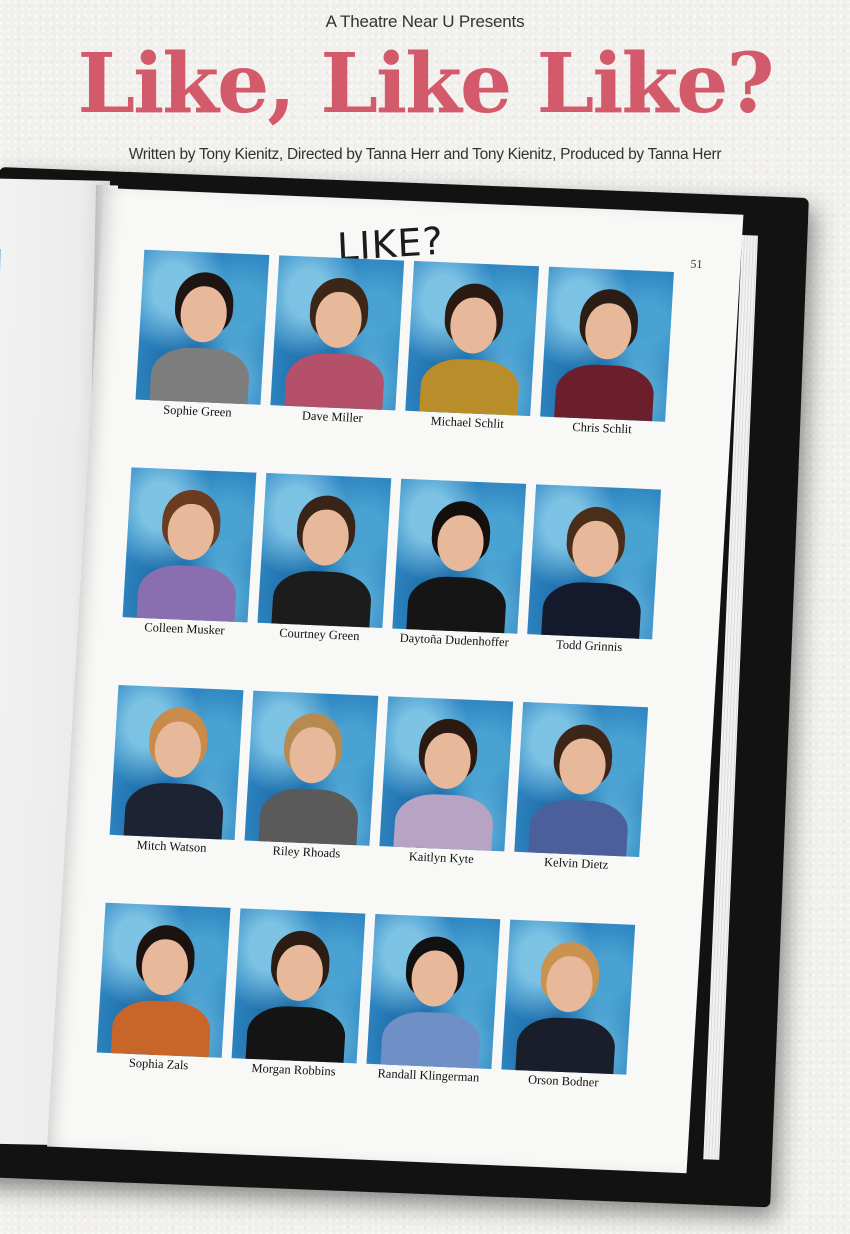 This screenshot has height=1234, width=850. Describe the element at coordinates (441, 858) in the screenshot. I see `student-name: Kaitlyn Kyte` at that location.